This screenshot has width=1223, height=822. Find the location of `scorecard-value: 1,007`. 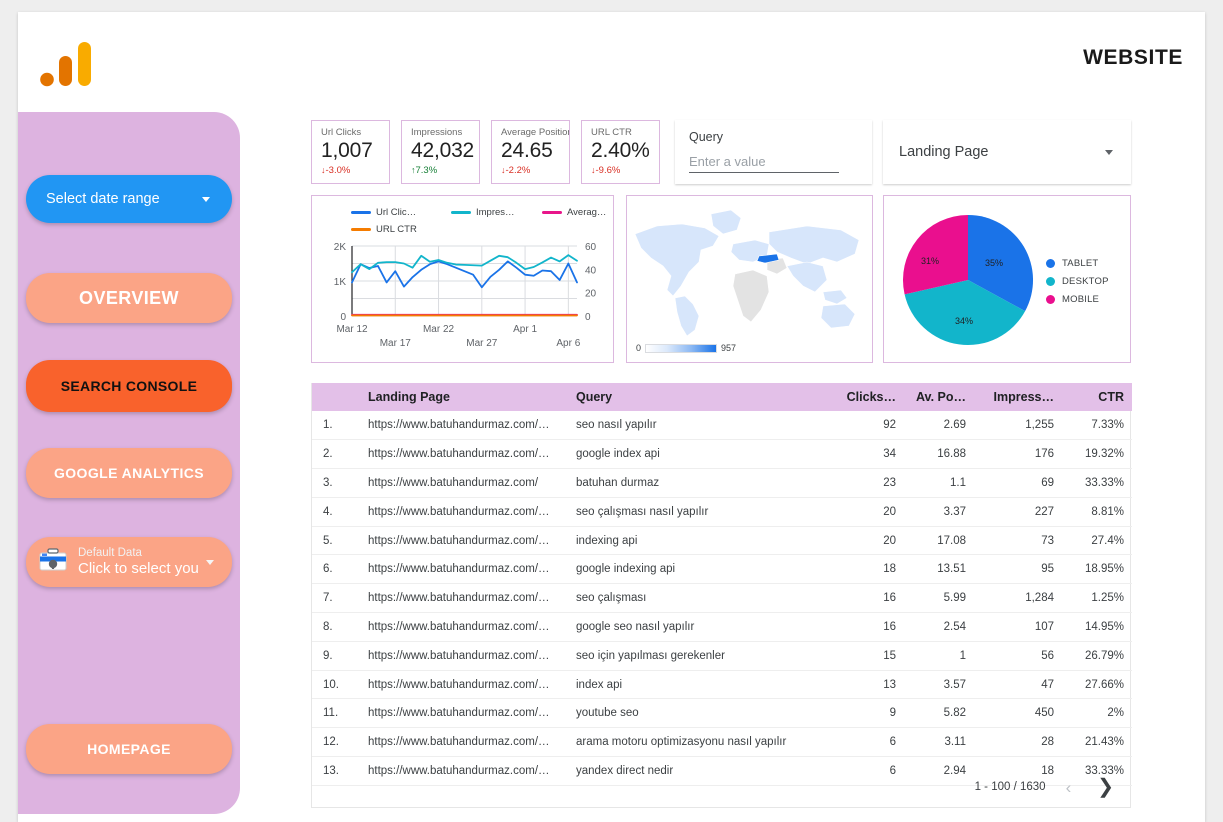

scorecard-value: 1,007 is located at coordinates (347, 150).